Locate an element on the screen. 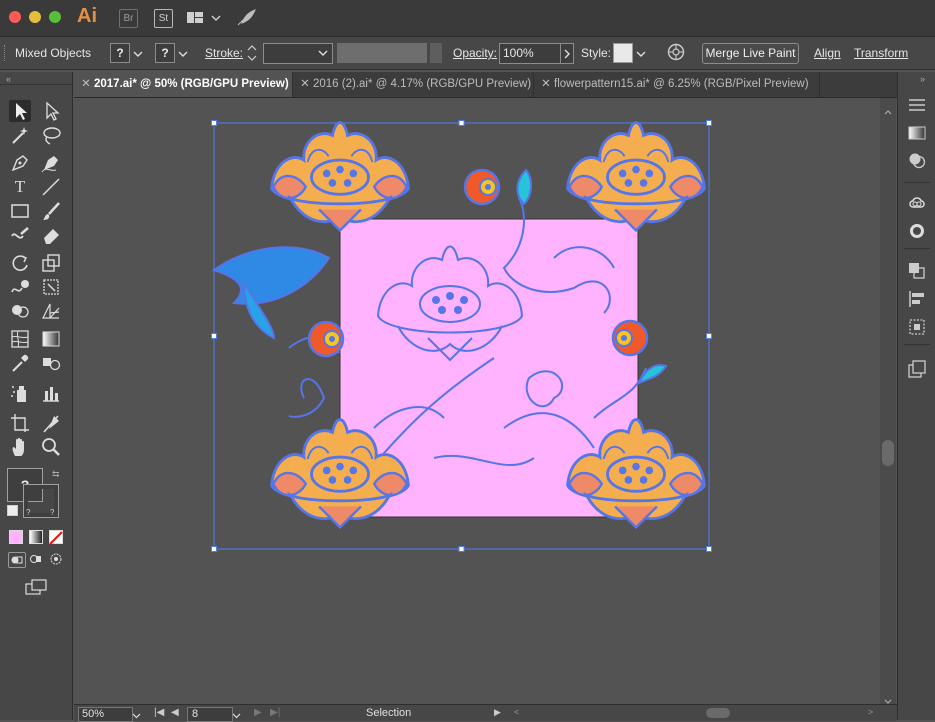 The width and height of the screenshot is (935, 722). collapse-toolbar-icon: « is located at coordinates (8, 79).